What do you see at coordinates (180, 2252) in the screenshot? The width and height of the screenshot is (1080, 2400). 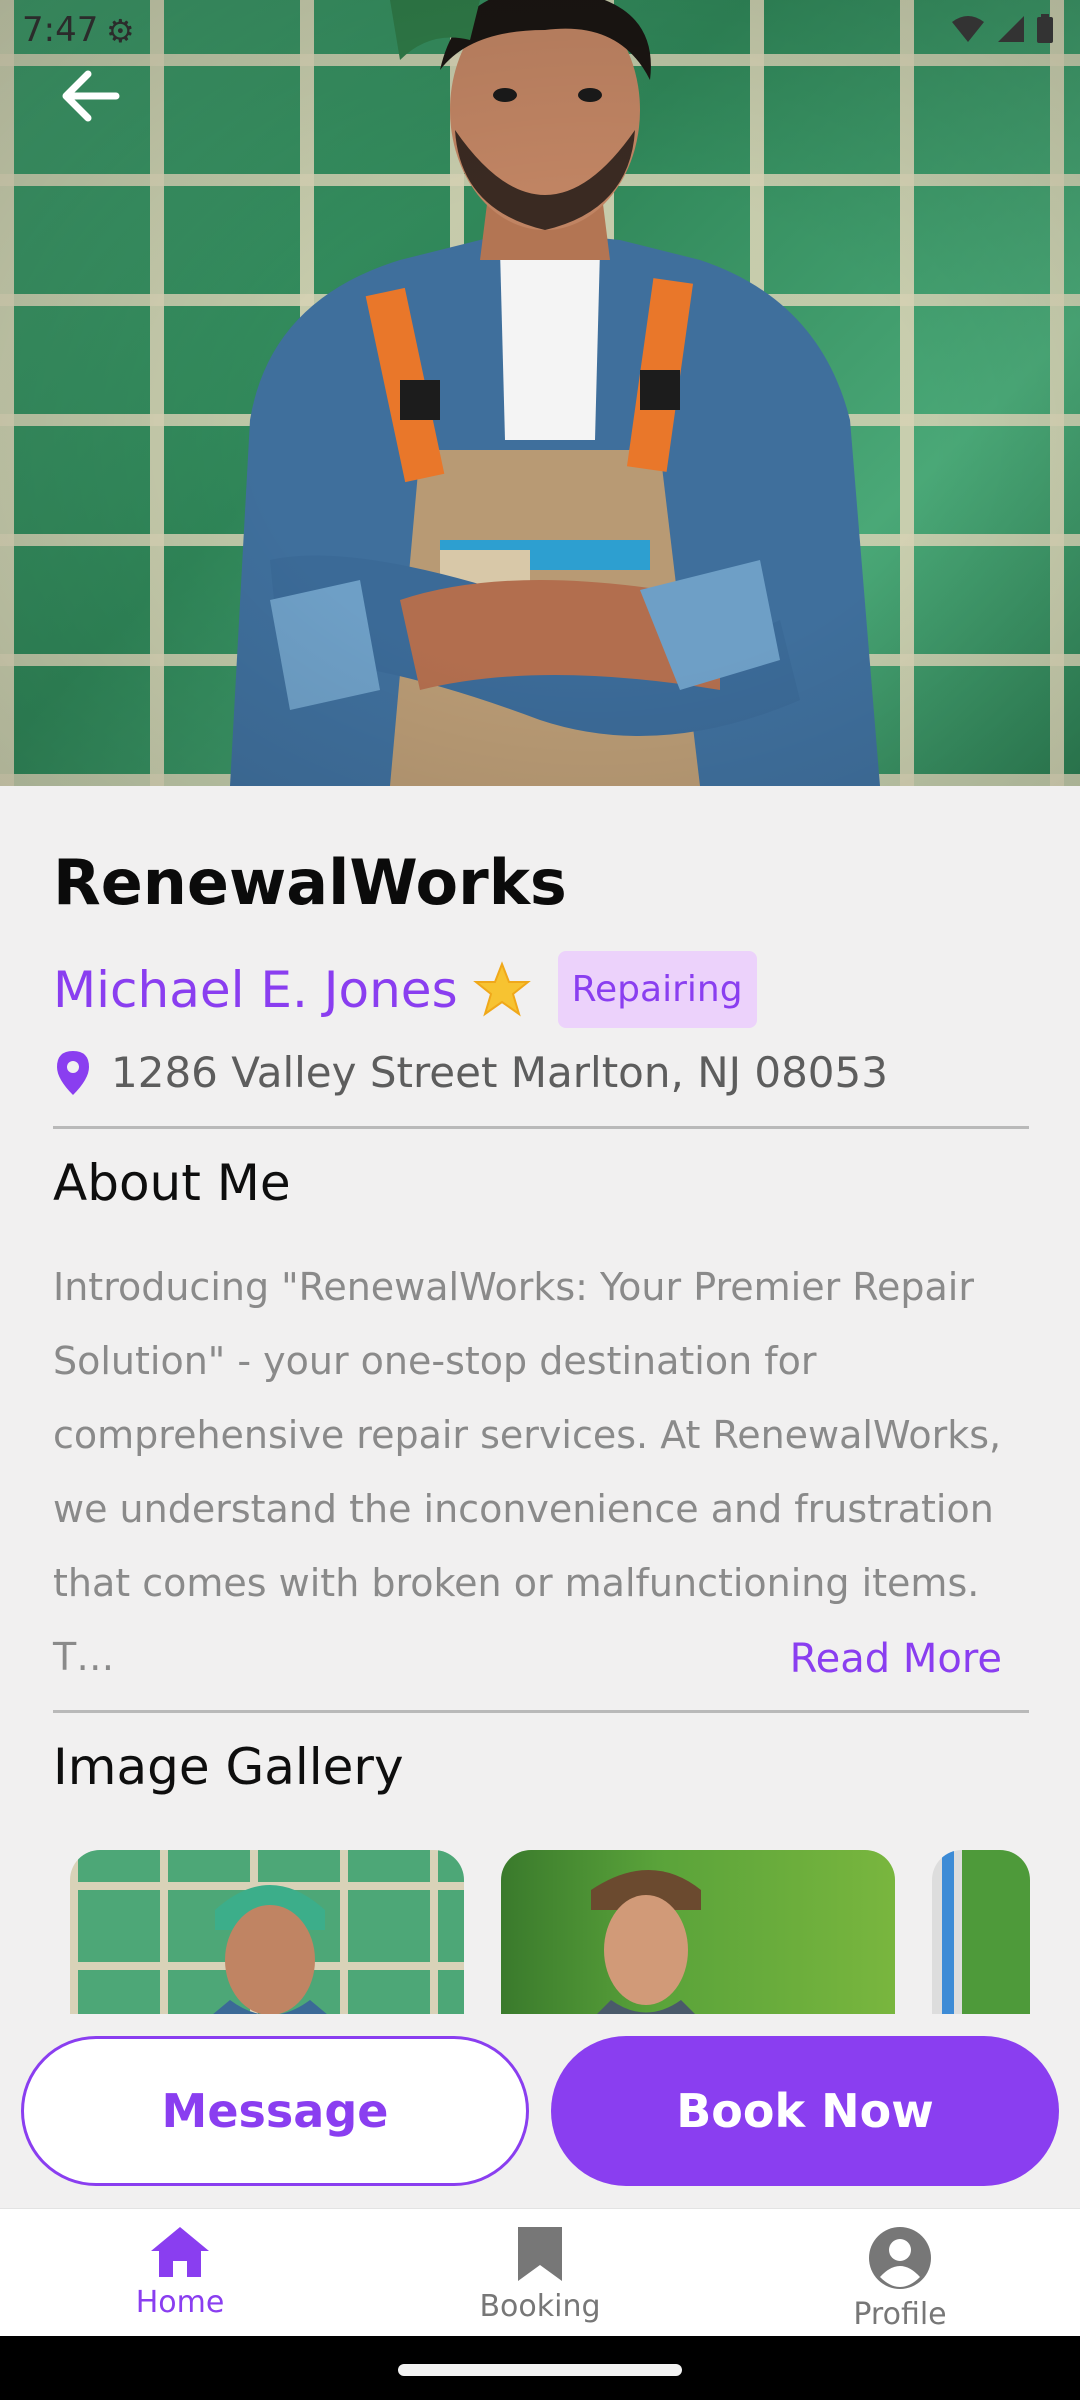 I see `home-icon` at bounding box center [180, 2252].